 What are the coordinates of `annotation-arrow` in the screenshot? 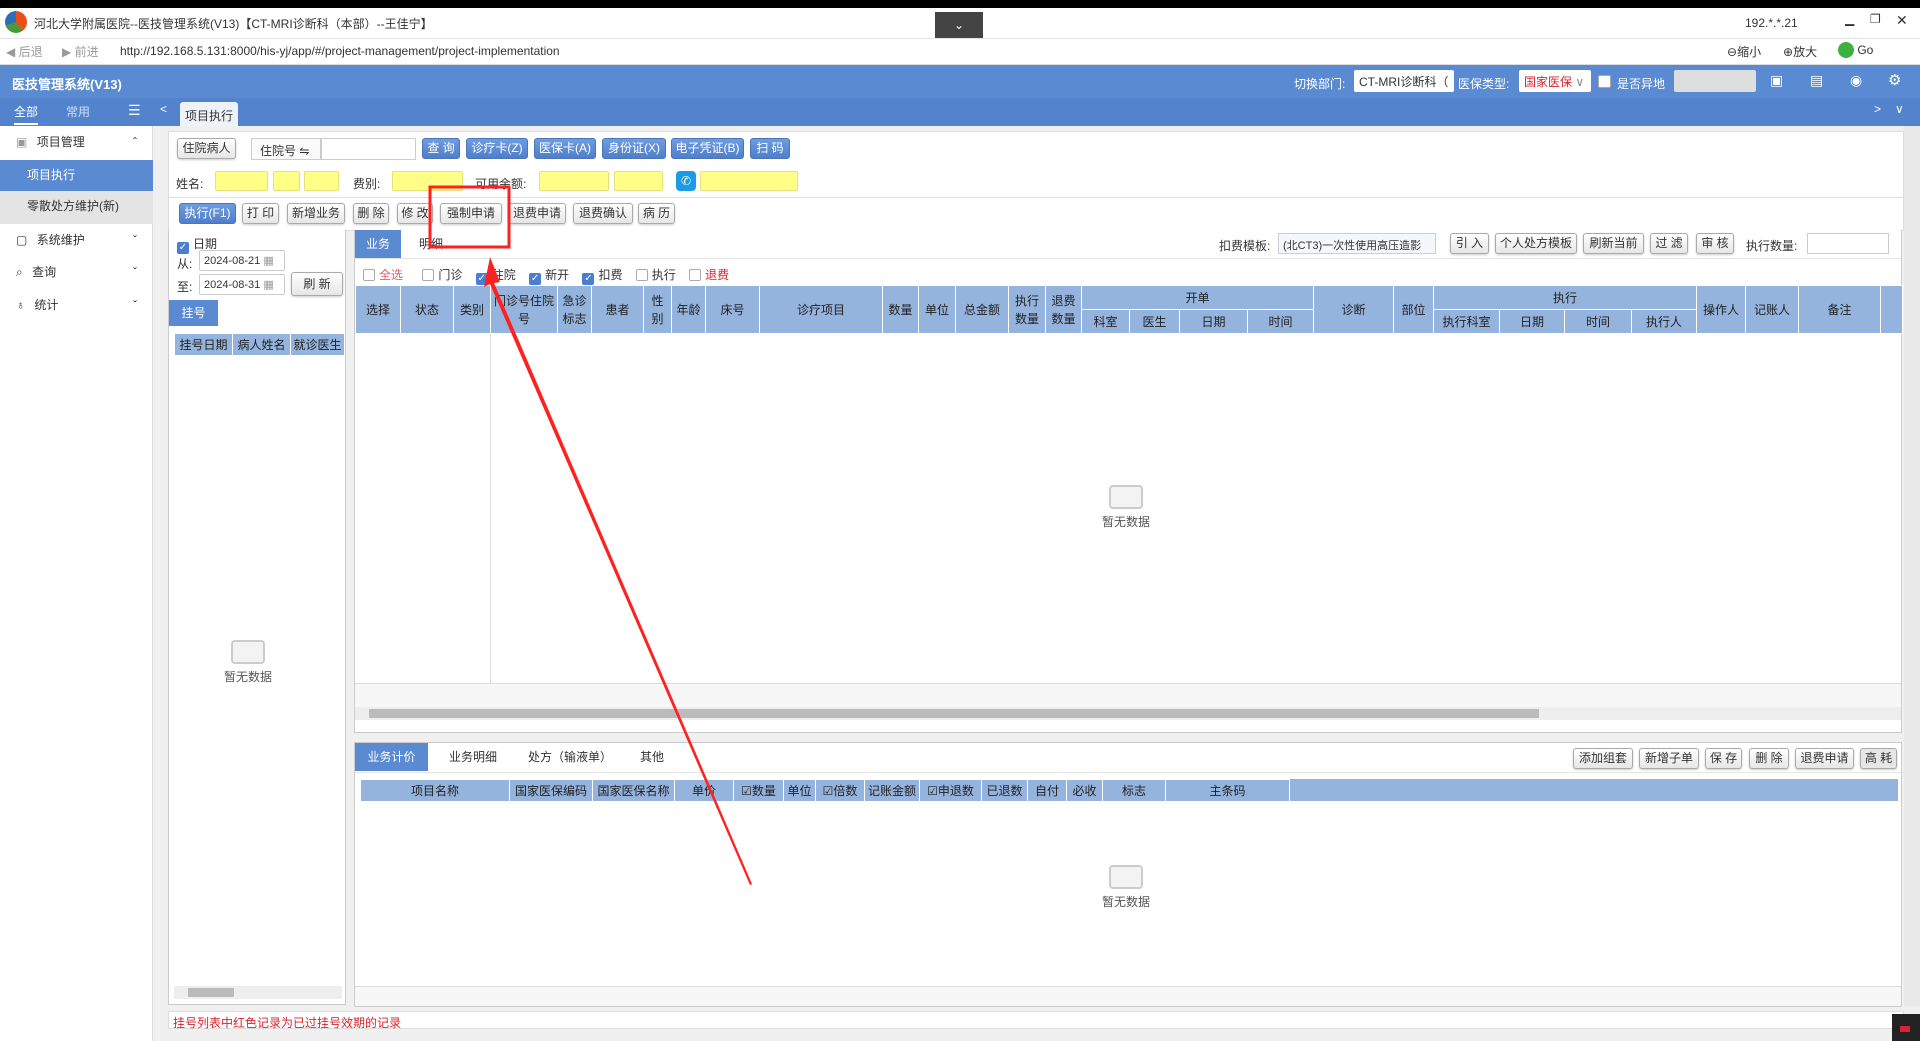 It's located at (618, 571).